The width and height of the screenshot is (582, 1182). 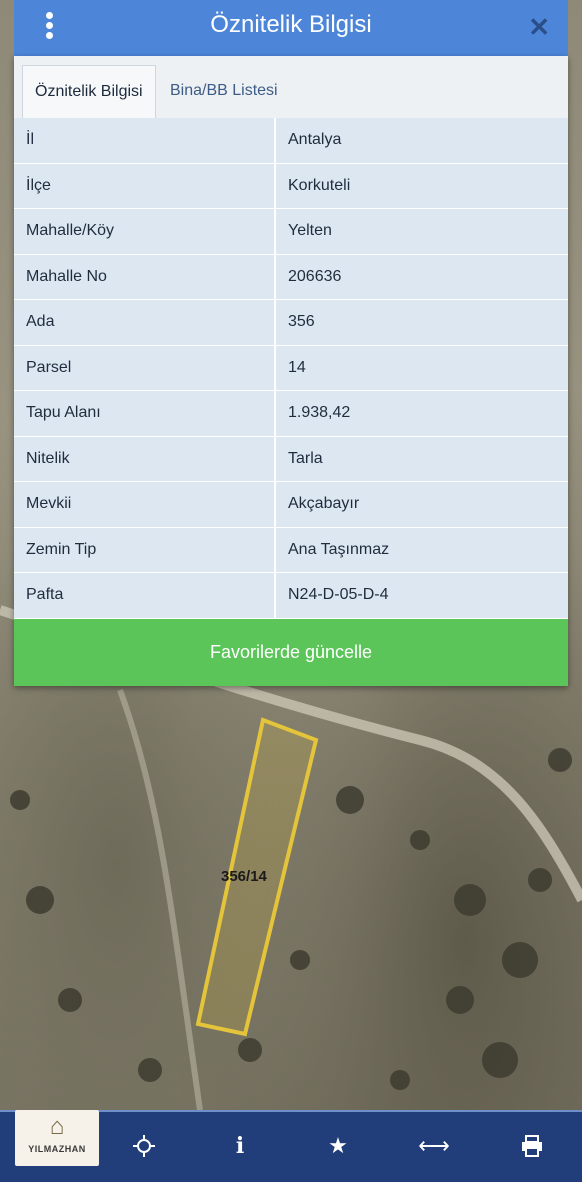 I want to click on table-row: Pafta N24-D-05-D-4, so click(x=291, y=595).